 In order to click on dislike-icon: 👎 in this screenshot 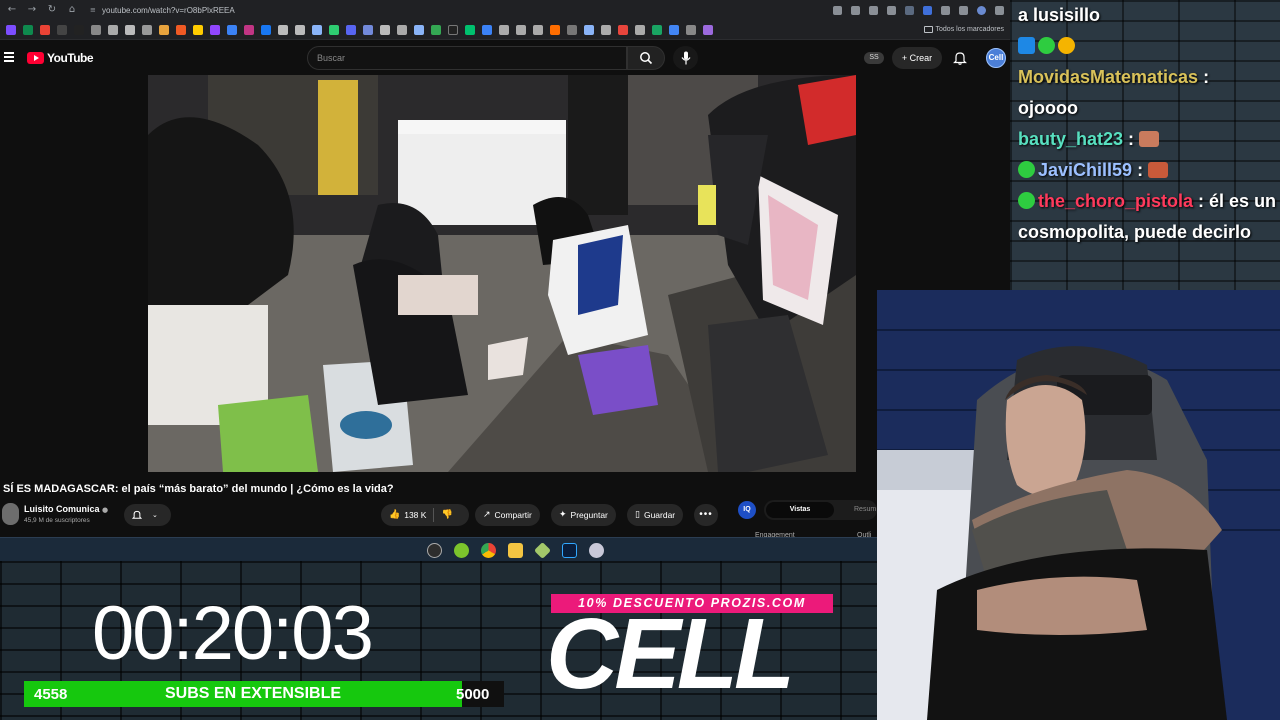, I will do `click(446, 515)`.